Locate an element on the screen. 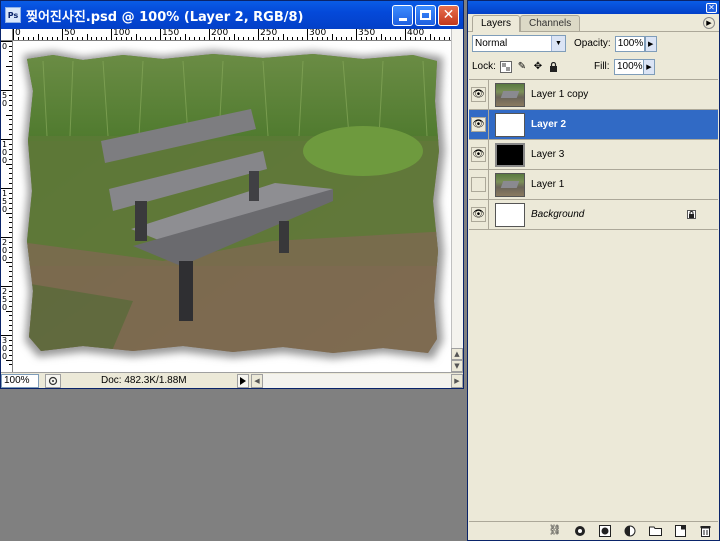 The width and height of the screenshot is (720, 541). link-layers-icon: ⛓ is located at coordinates (555, 531).